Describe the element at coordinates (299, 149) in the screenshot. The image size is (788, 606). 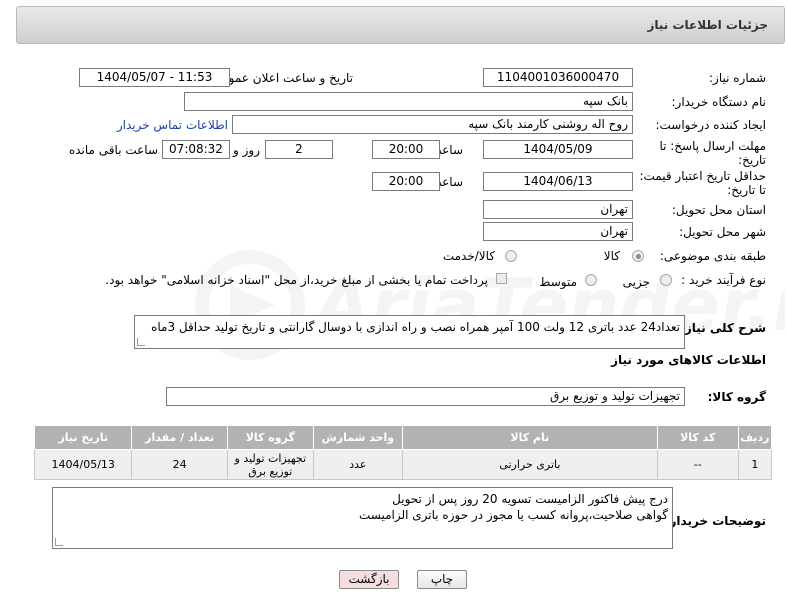
I see `days-remaining-field: 2` at that location.